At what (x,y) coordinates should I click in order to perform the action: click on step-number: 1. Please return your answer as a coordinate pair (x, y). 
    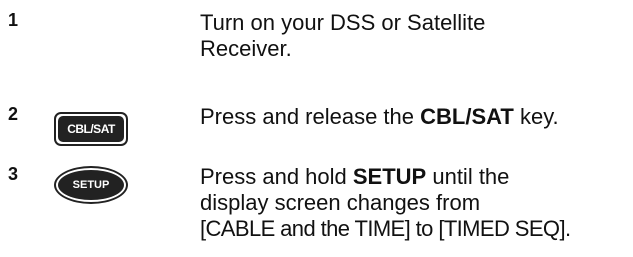
    Looking at the image, I should click on (13, 20).